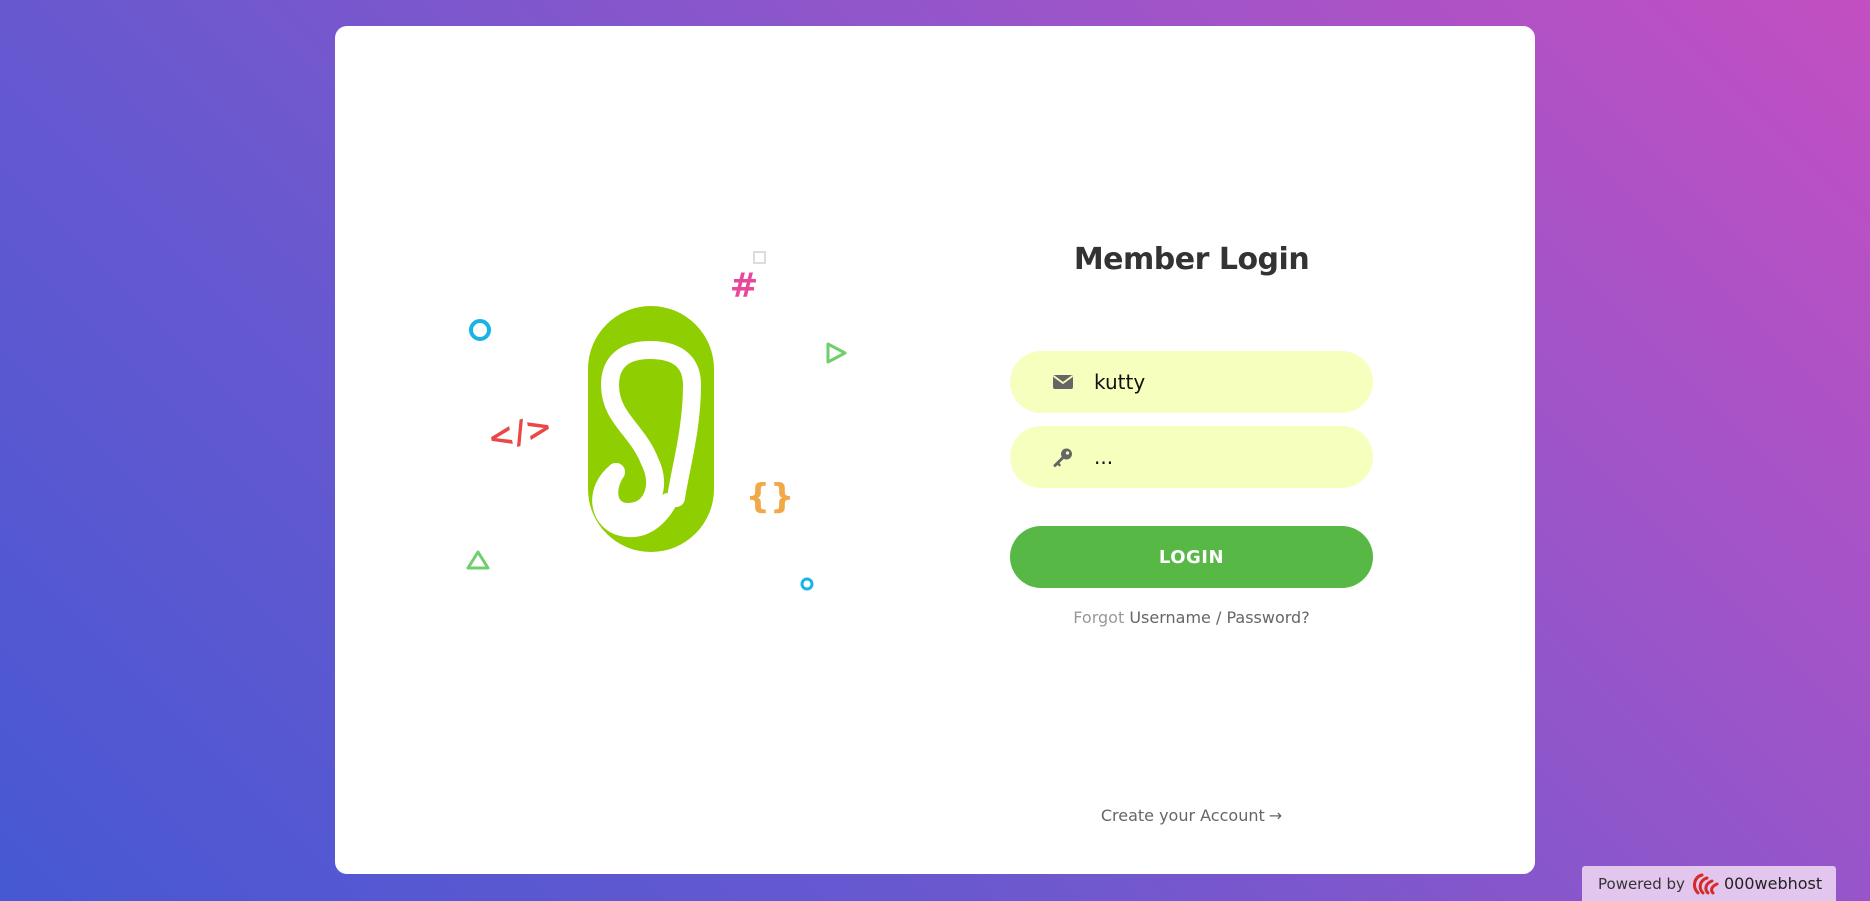 The image size is (1870, 901). I want to click on illustration-graphic: # </> {}, so click(656, 421).